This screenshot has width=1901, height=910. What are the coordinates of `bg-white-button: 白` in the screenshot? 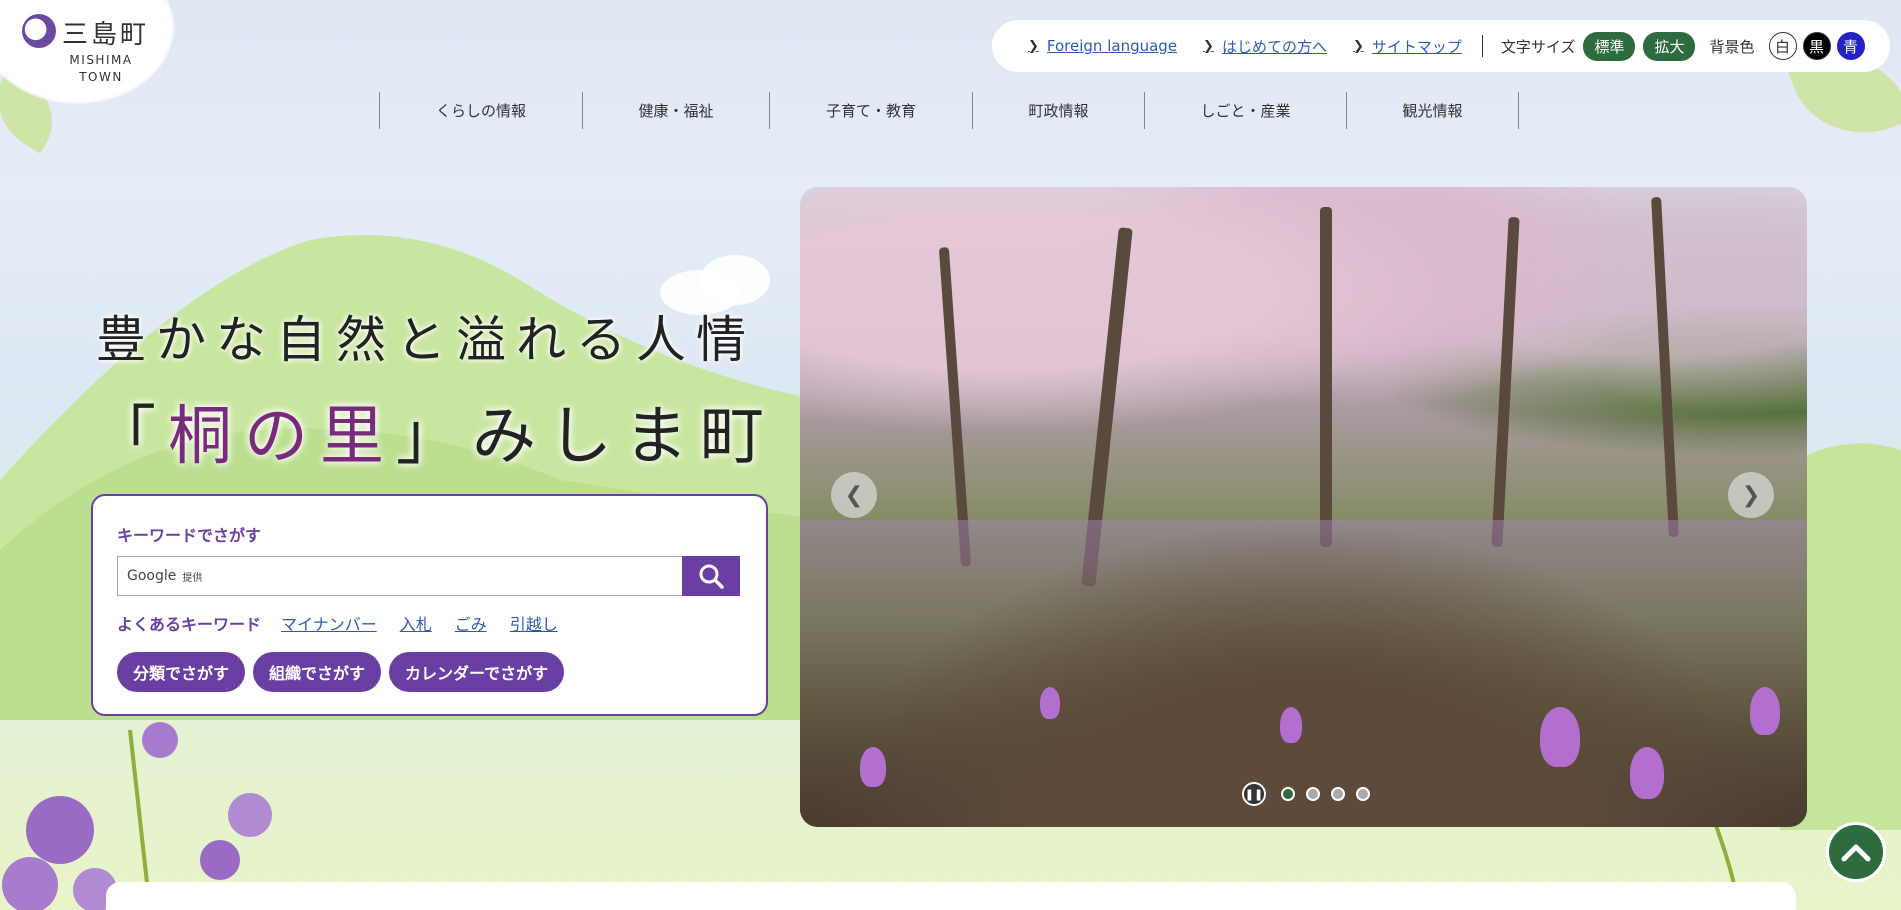 It's located at (1782, 46).